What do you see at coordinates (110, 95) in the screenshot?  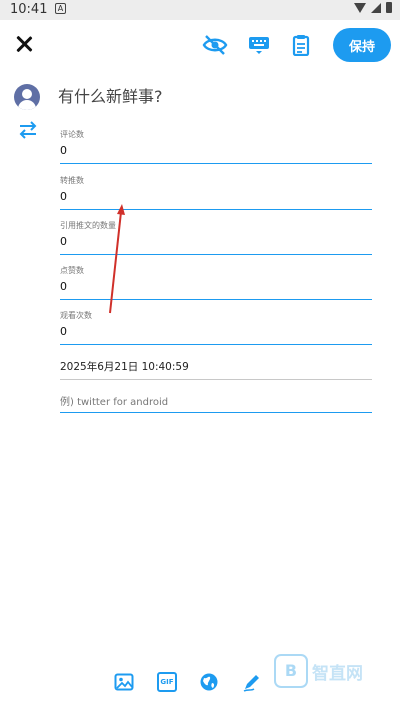 I see `compose-prompt: 有什么新鲜事?` at bounding box center [110, 95].